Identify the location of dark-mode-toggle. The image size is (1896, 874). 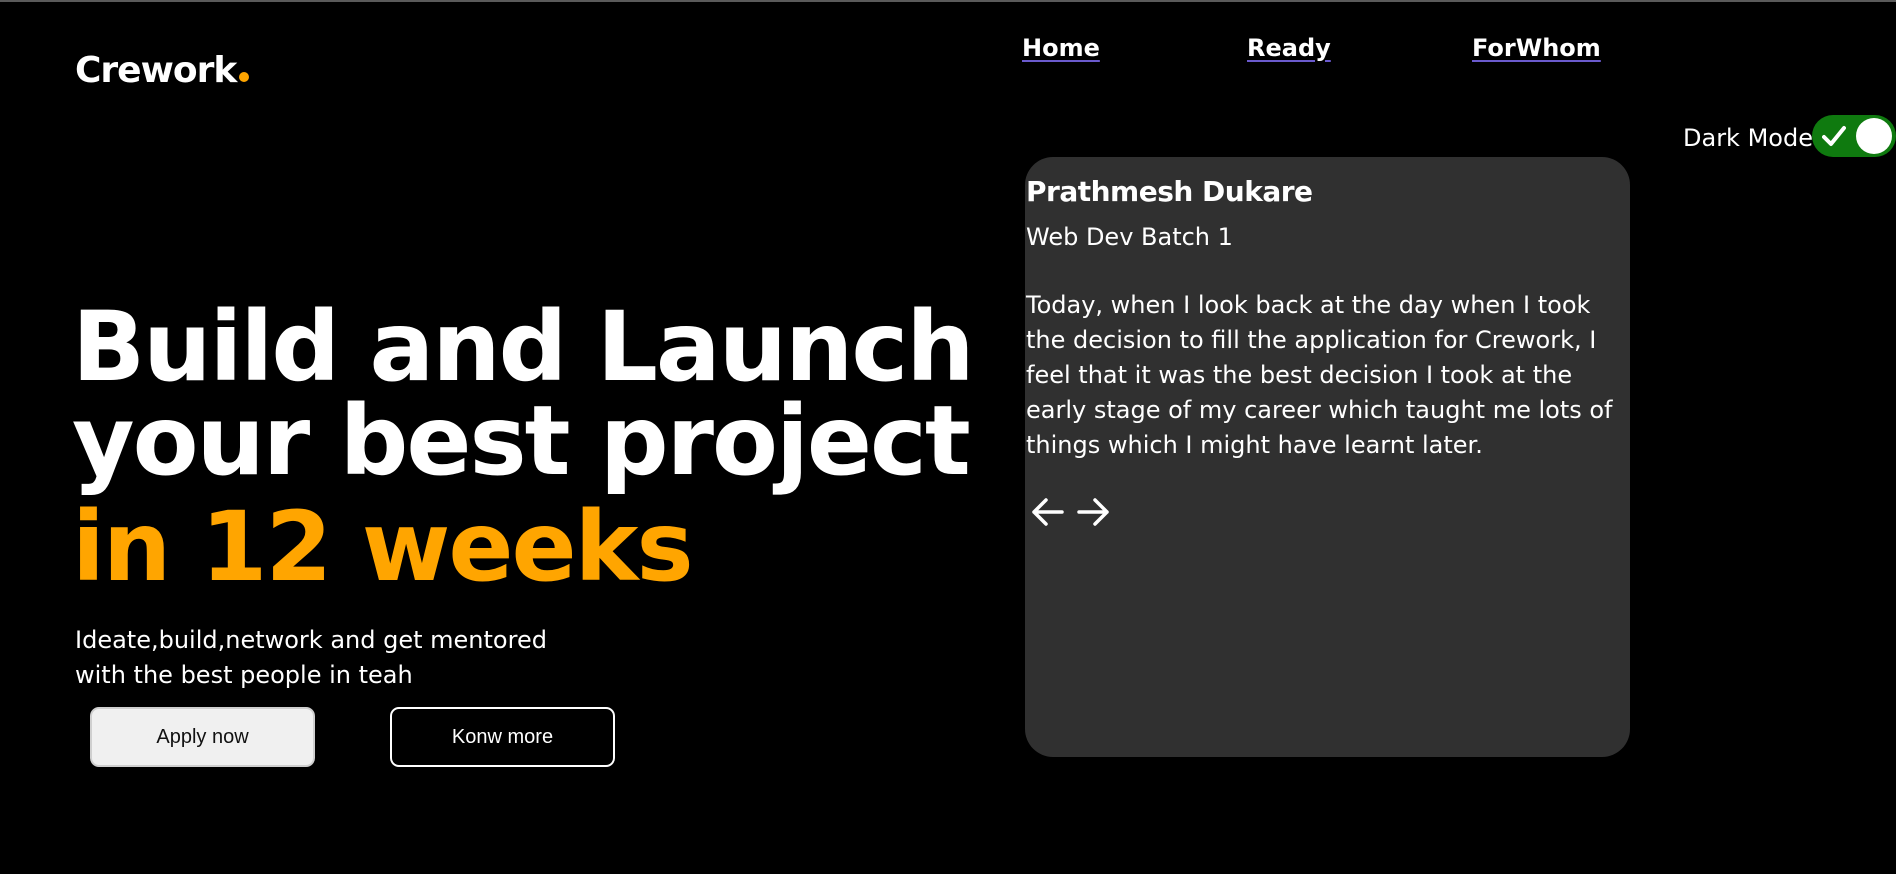
(1854, 136).